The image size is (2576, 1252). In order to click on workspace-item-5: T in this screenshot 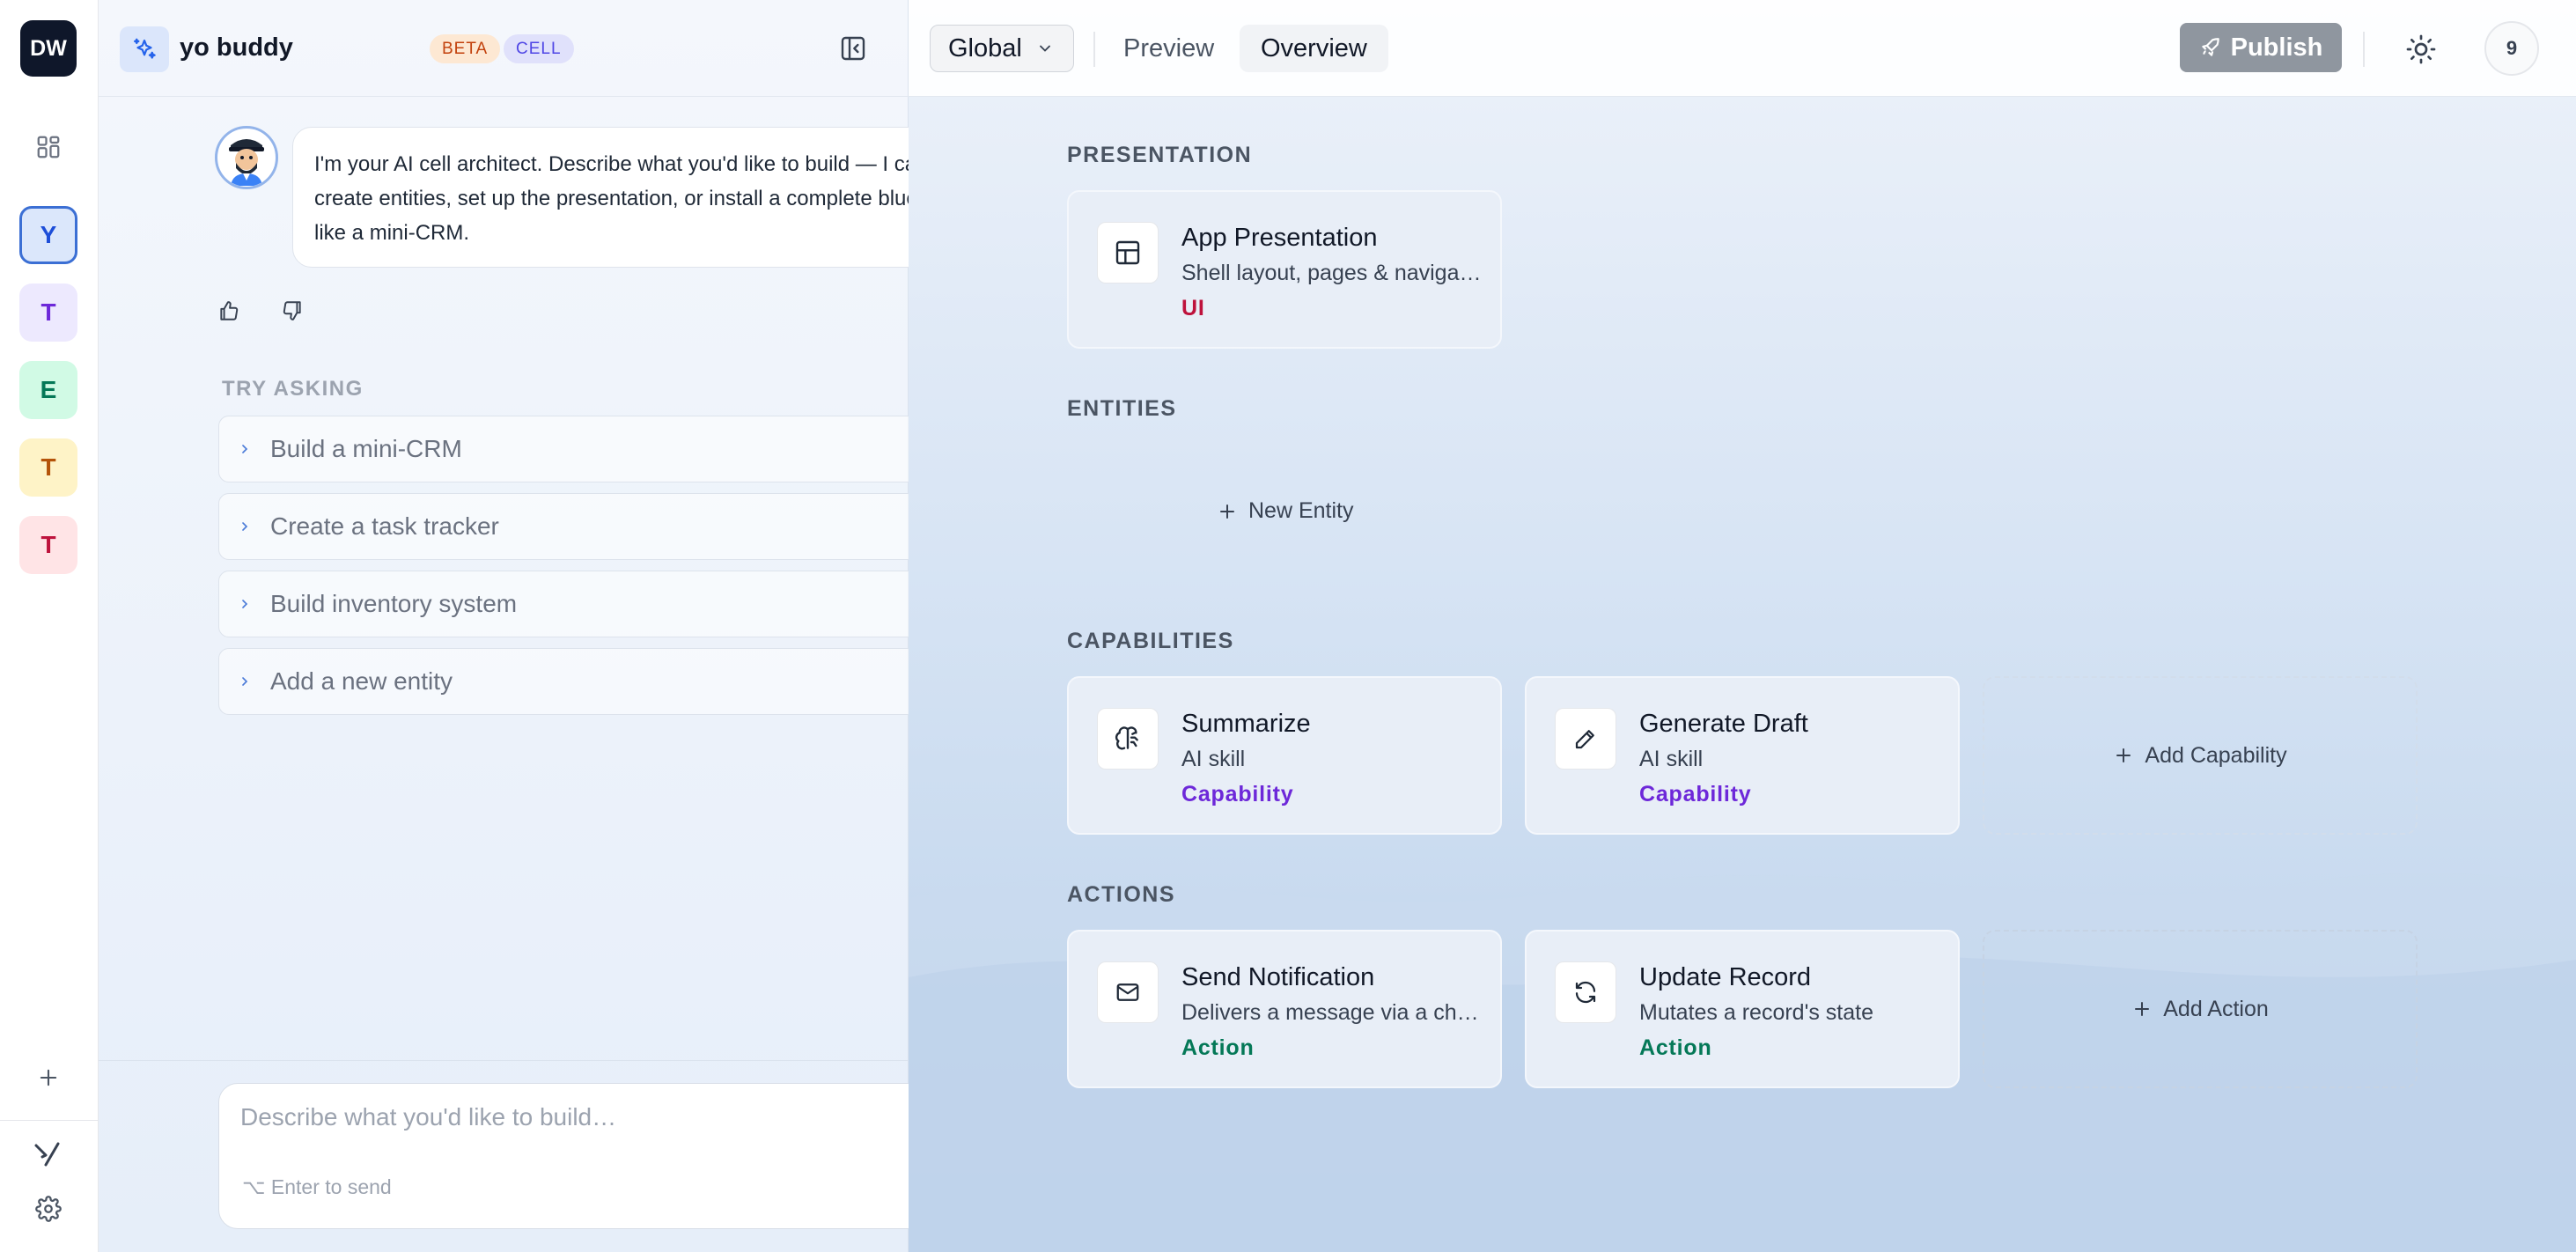, I will do `click(48, 545)`.